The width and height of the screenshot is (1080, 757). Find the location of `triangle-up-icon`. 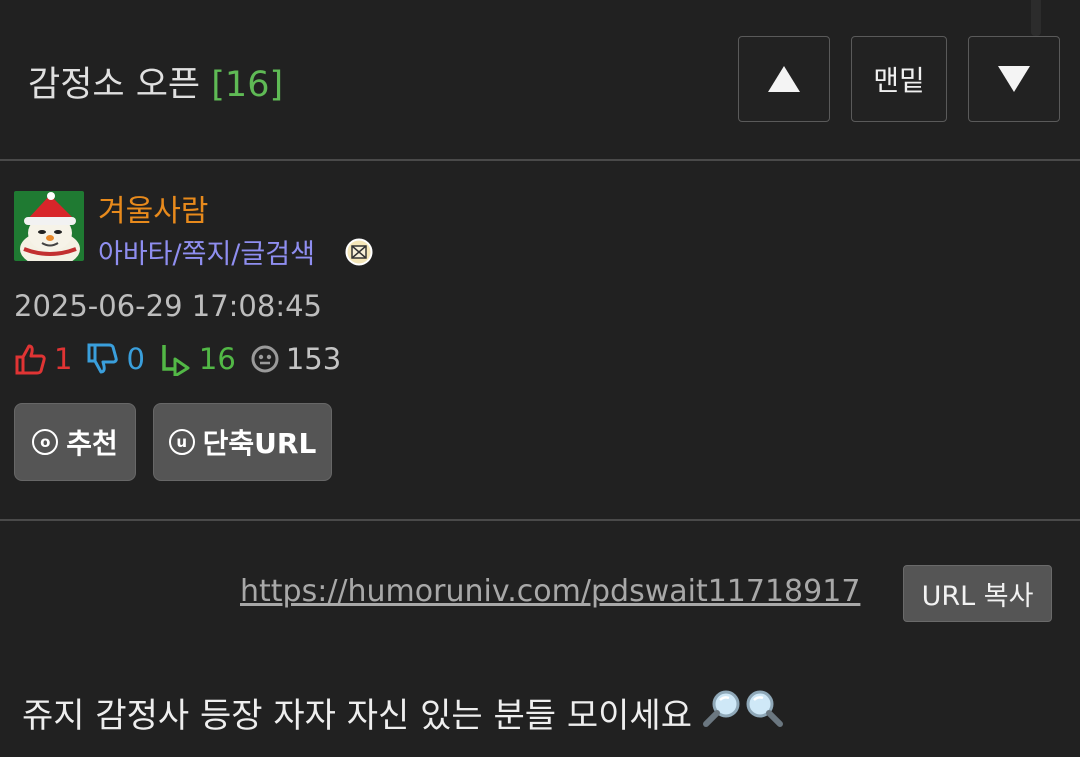

triangle-up-icon is located at coordinates (784, 79).